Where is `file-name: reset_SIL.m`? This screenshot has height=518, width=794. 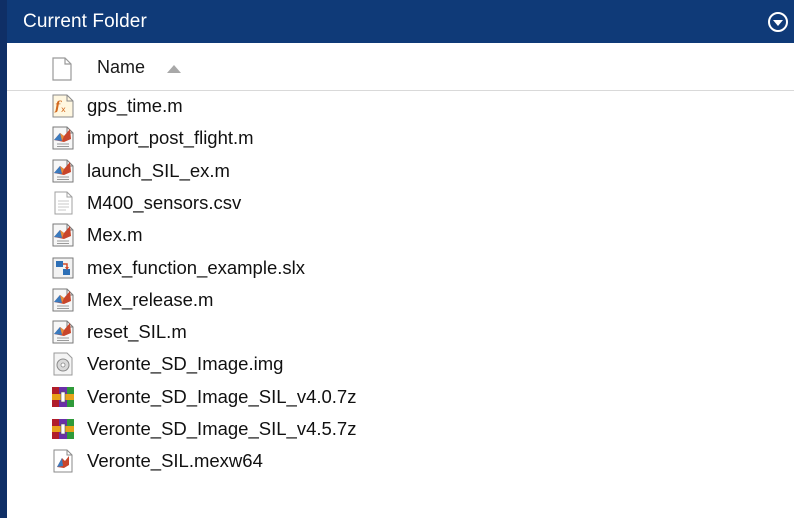
file-name: reset_SIL.m is located at coordinates (137, 332).